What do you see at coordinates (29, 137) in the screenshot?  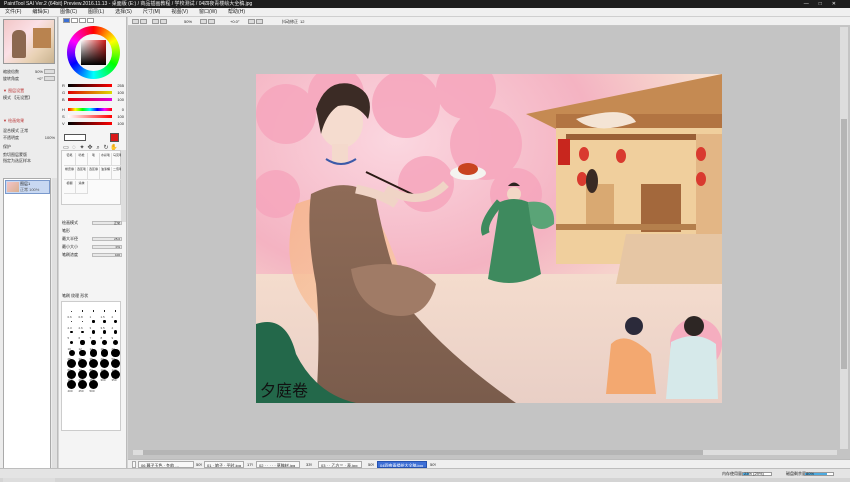 I see `opacity-row: 不透明度 100%` at bounding box center [29, 137].